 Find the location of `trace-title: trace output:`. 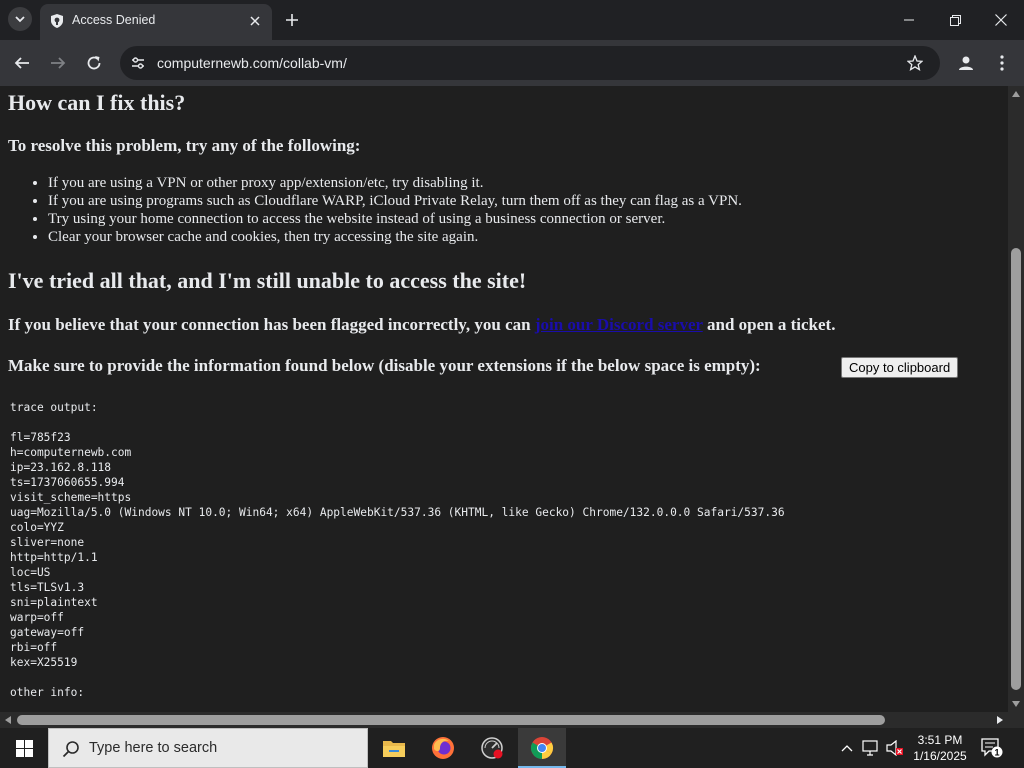

trace-title: trace output: is located at coordinates (54, 407).